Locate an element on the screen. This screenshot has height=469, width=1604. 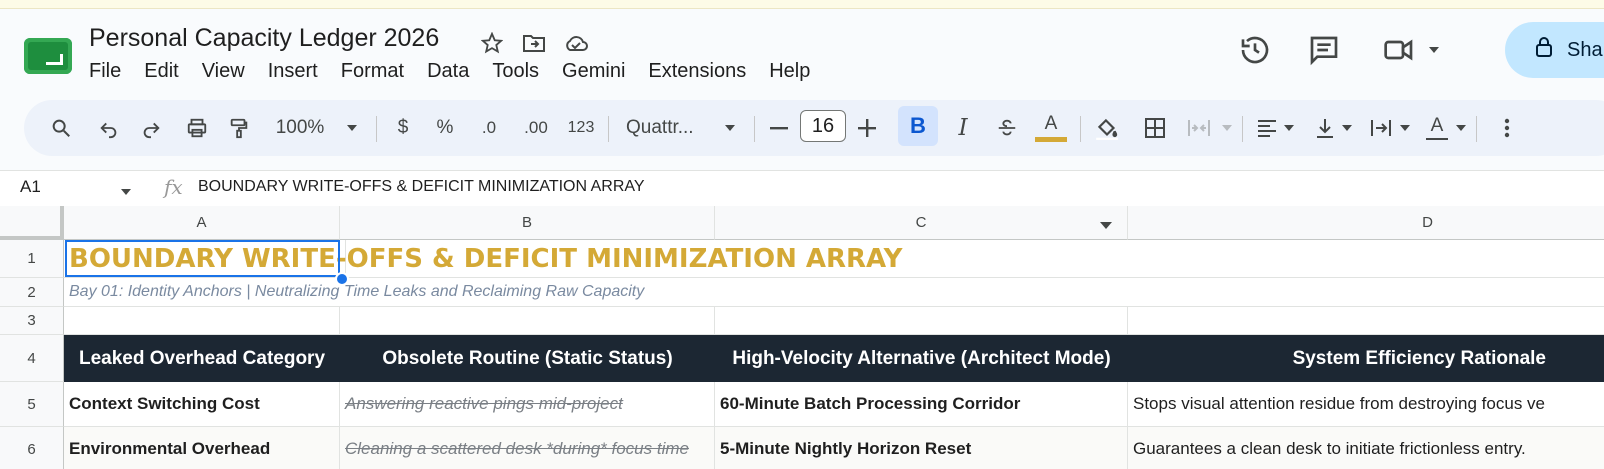
filter-chevron-down-icon is located at coordinates (1106, 226).